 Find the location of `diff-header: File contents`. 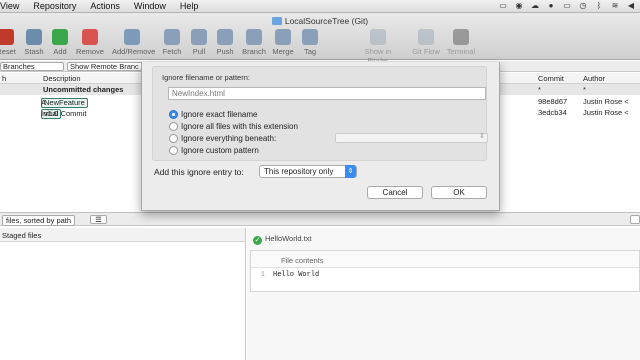

diff-header: File contents is located at coordinates (445, 259).